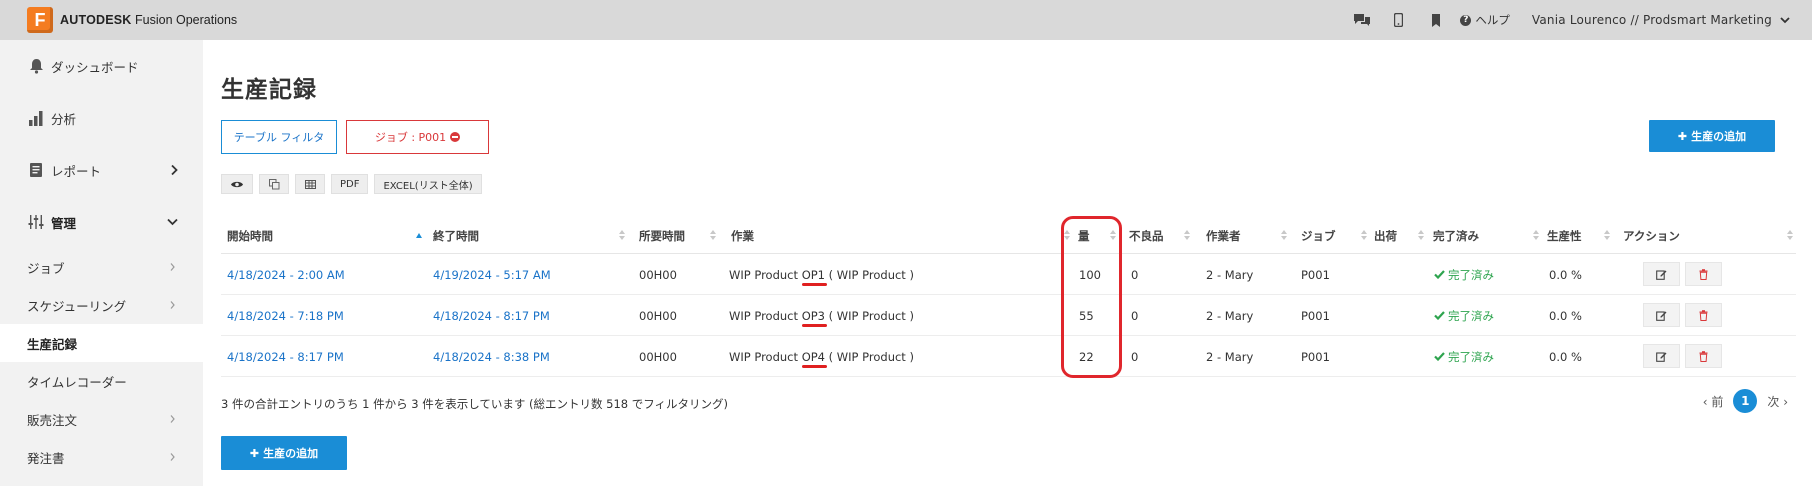 This screenshot has width=1812, height=486. Describe the element at coordinates (1466, 20) in the screenshot. I see `help-icon: ?` at that location.